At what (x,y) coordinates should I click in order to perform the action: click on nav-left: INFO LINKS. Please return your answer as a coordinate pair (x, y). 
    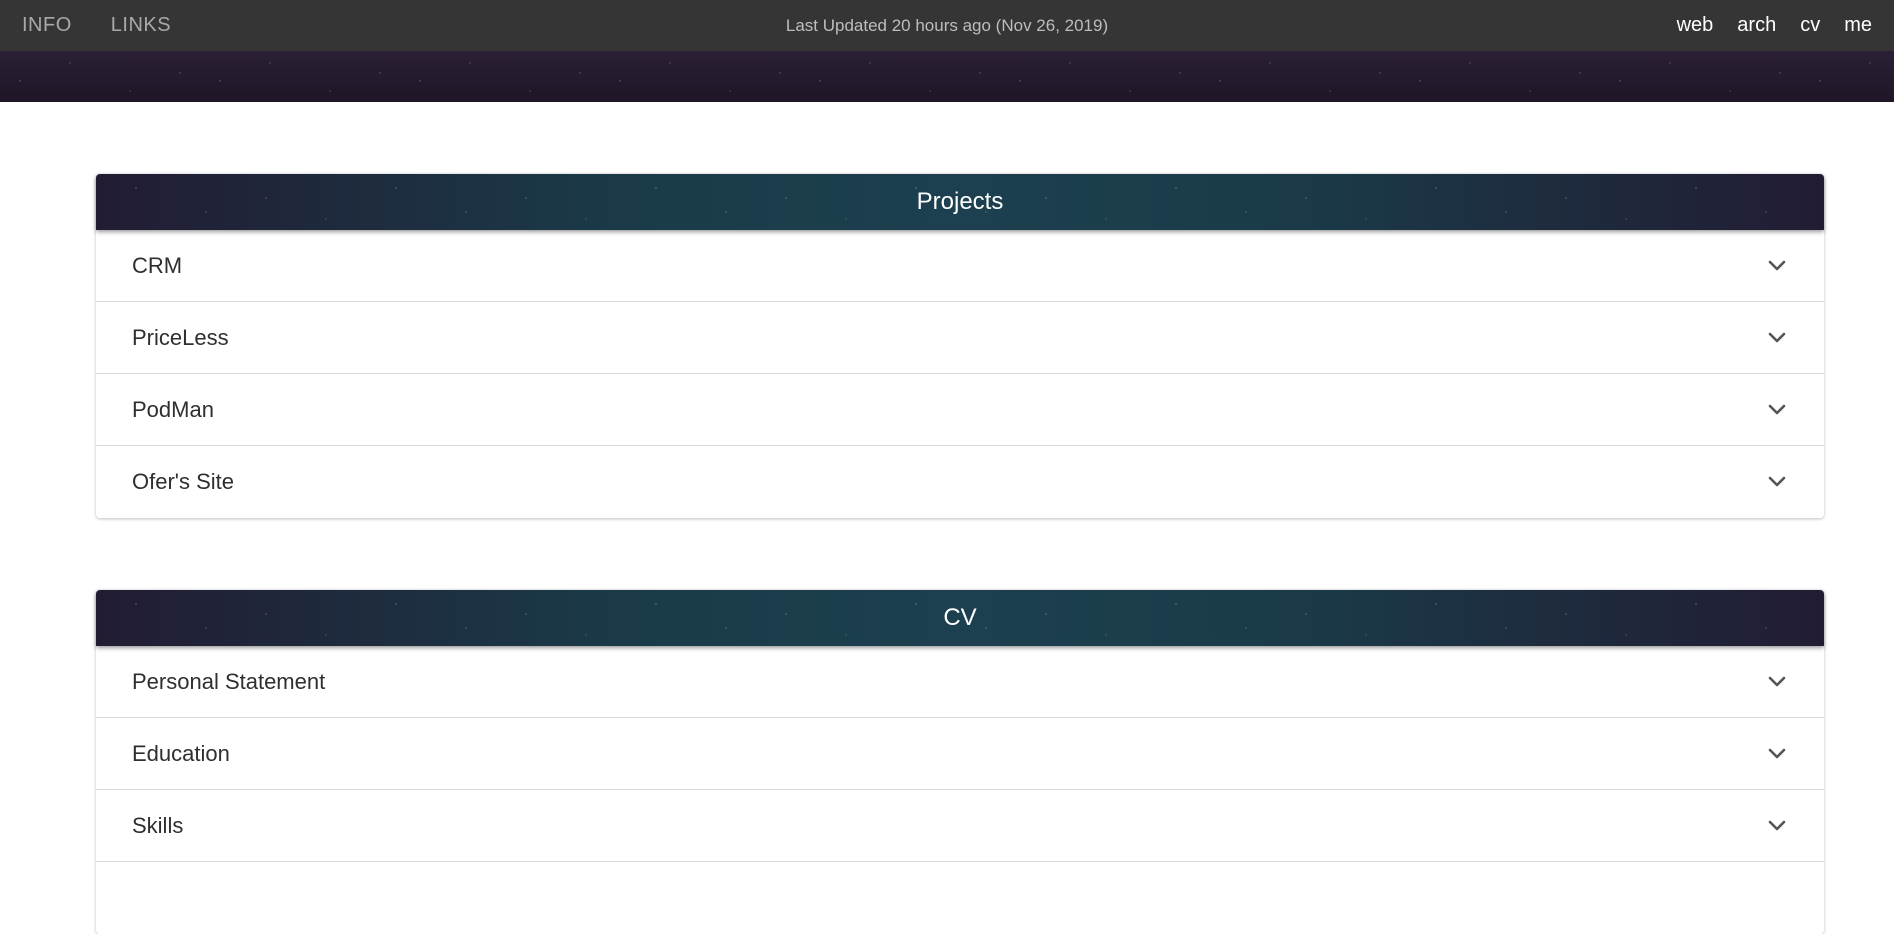
    Looking at the image, I should click on (116, 25).